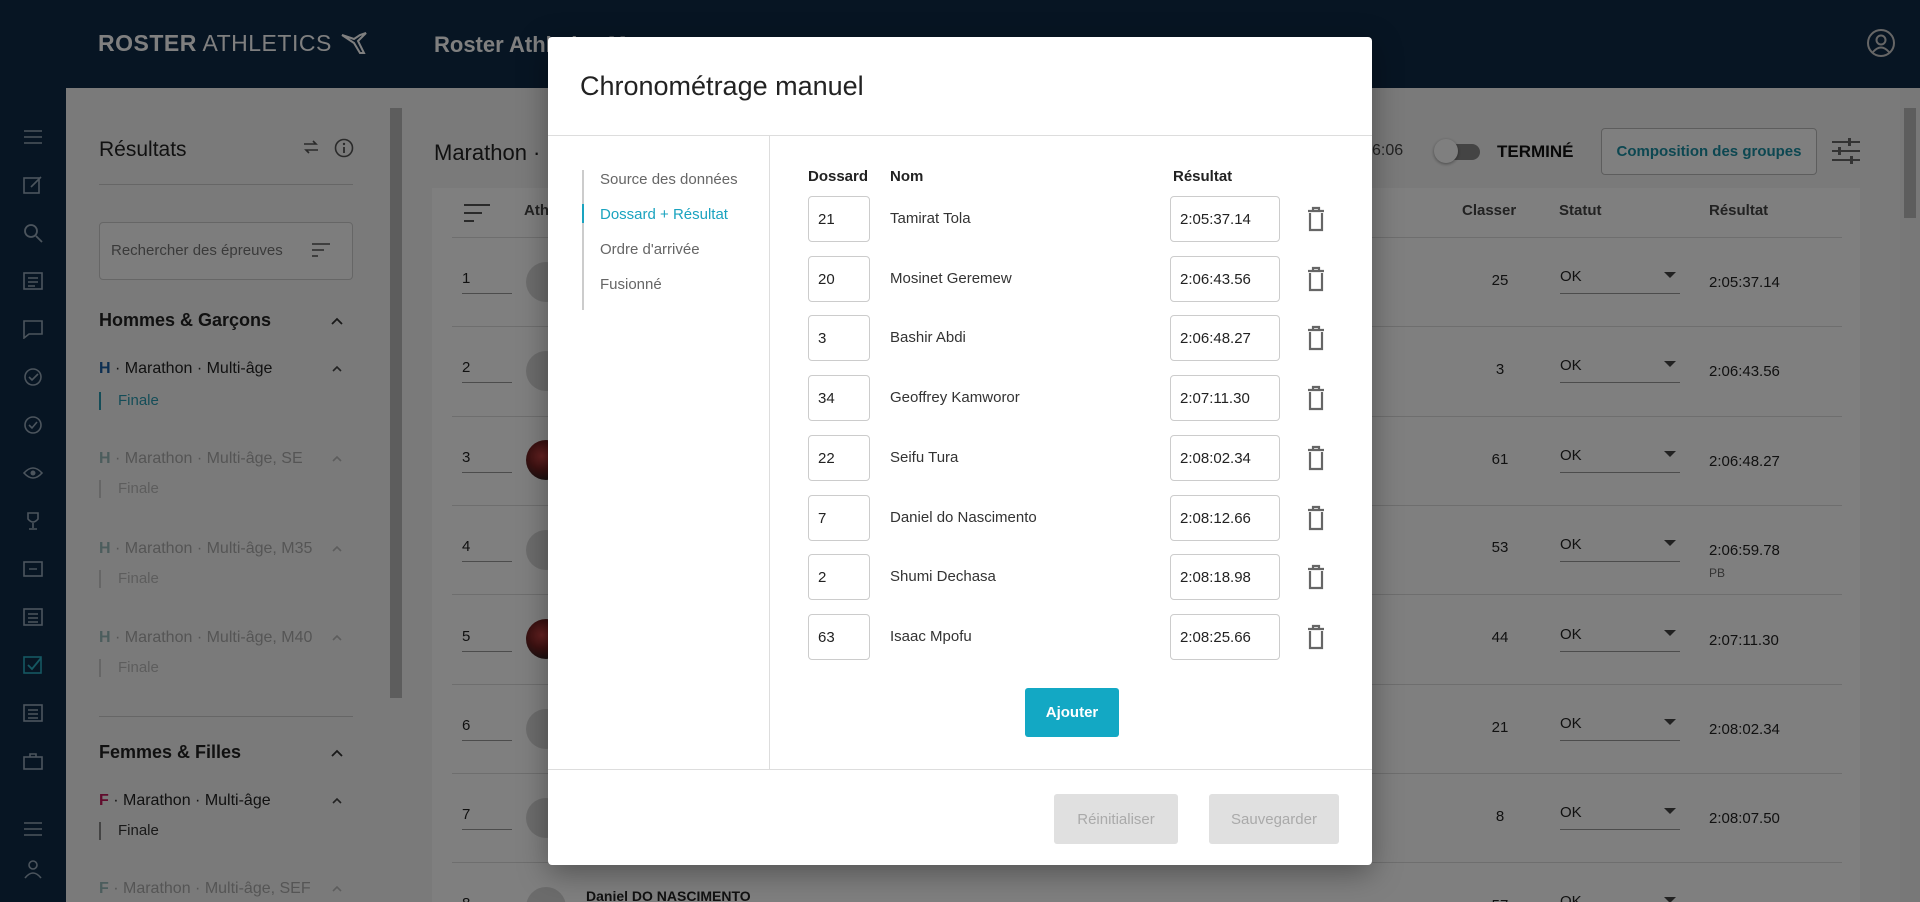 The image size is (1920, 902). Describe the element at coordinates (661, 187) in the screenshot. I see `step-data-source: Source des données` at that location.